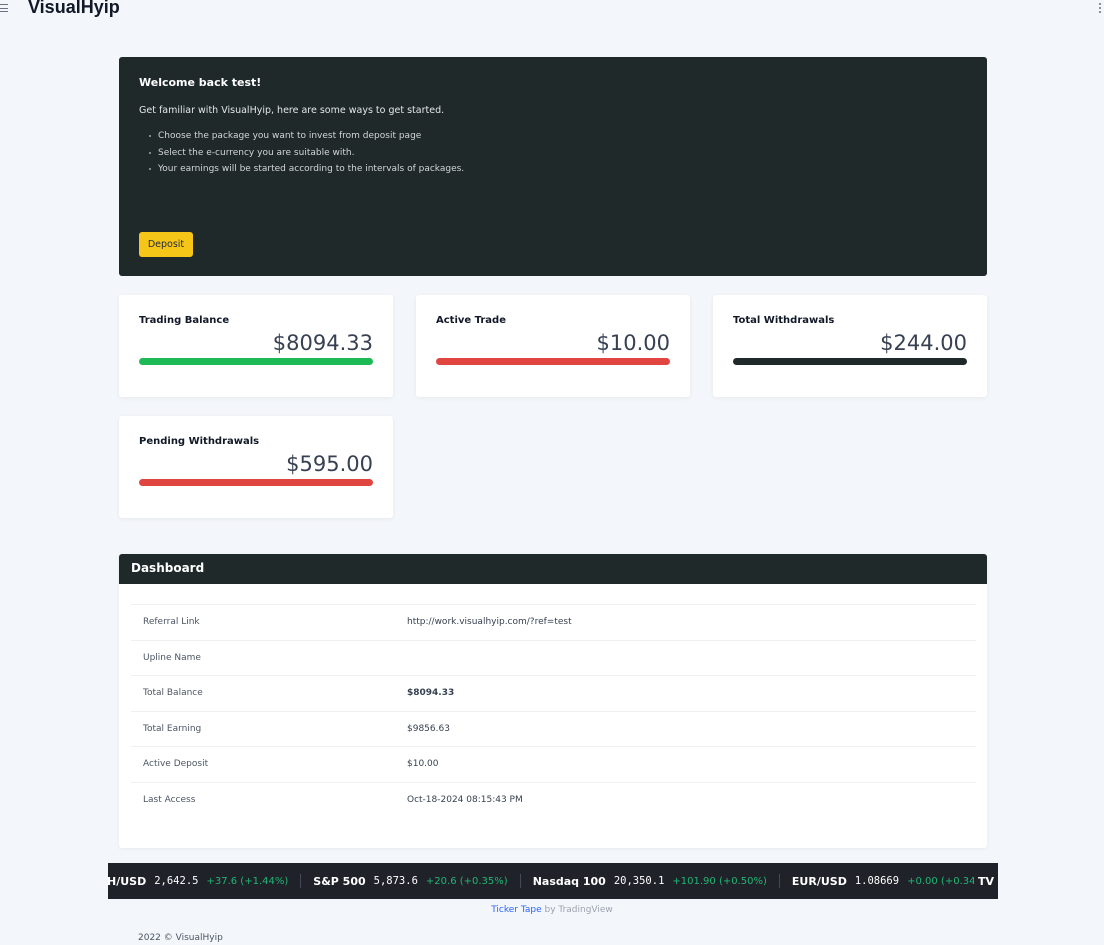  What do you see at coordinates (247, 881) in the screenshot?
I see `ticker-change: +37.6 (+1.44%)` at bounding box center [247, 881].